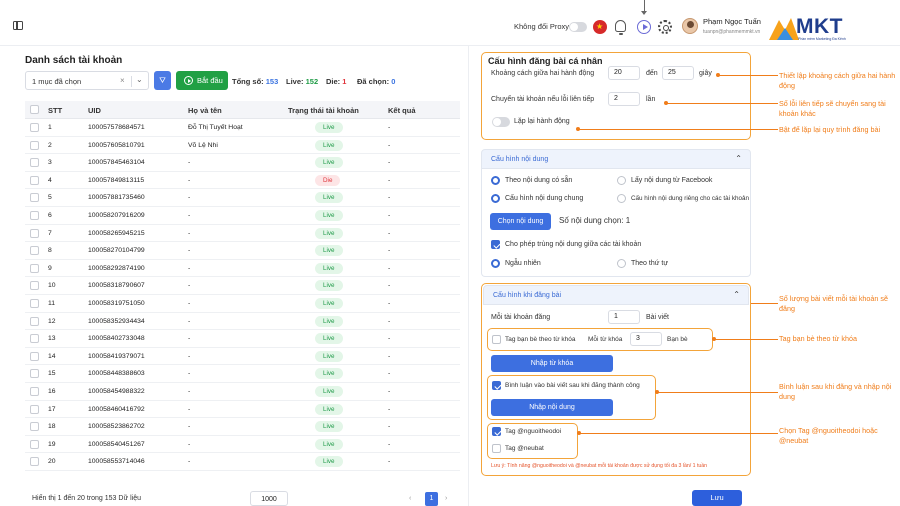 The image size is (900, 506). I want to click on cell-stt: 7, so click(50, 233).